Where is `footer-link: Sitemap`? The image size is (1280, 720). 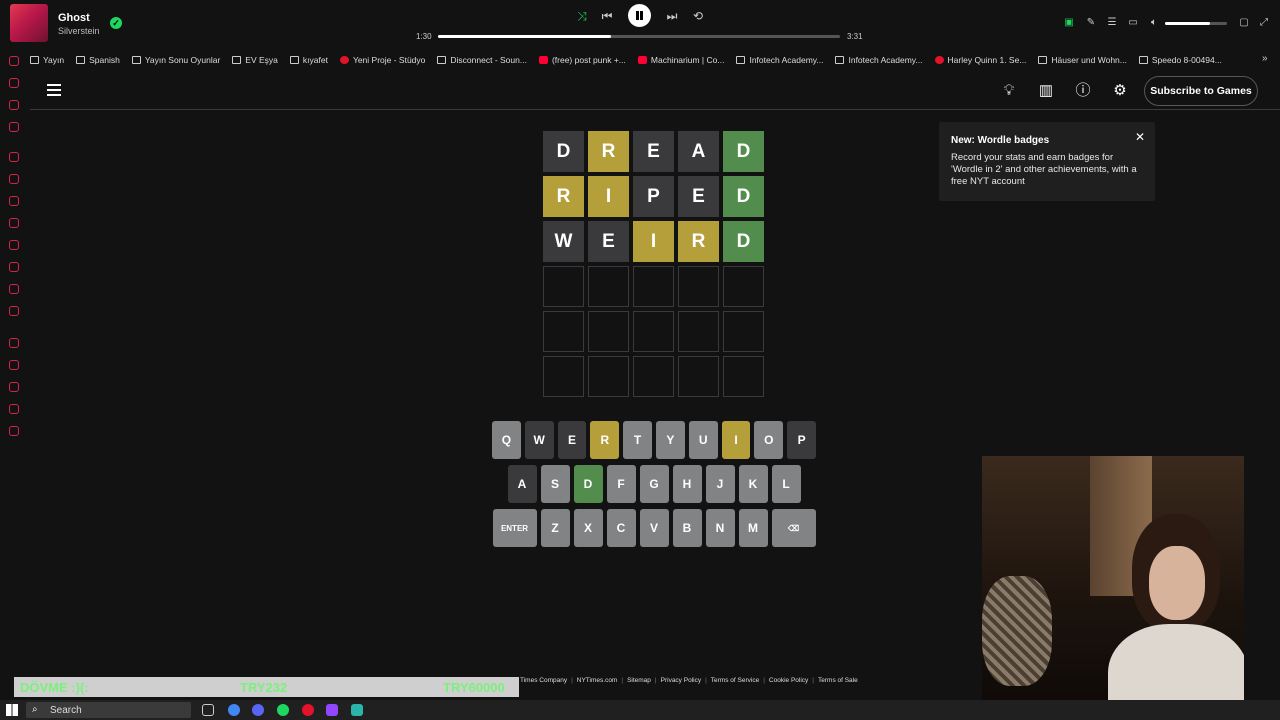 footer-link: Sitemap is located at coordinates (639, 682).